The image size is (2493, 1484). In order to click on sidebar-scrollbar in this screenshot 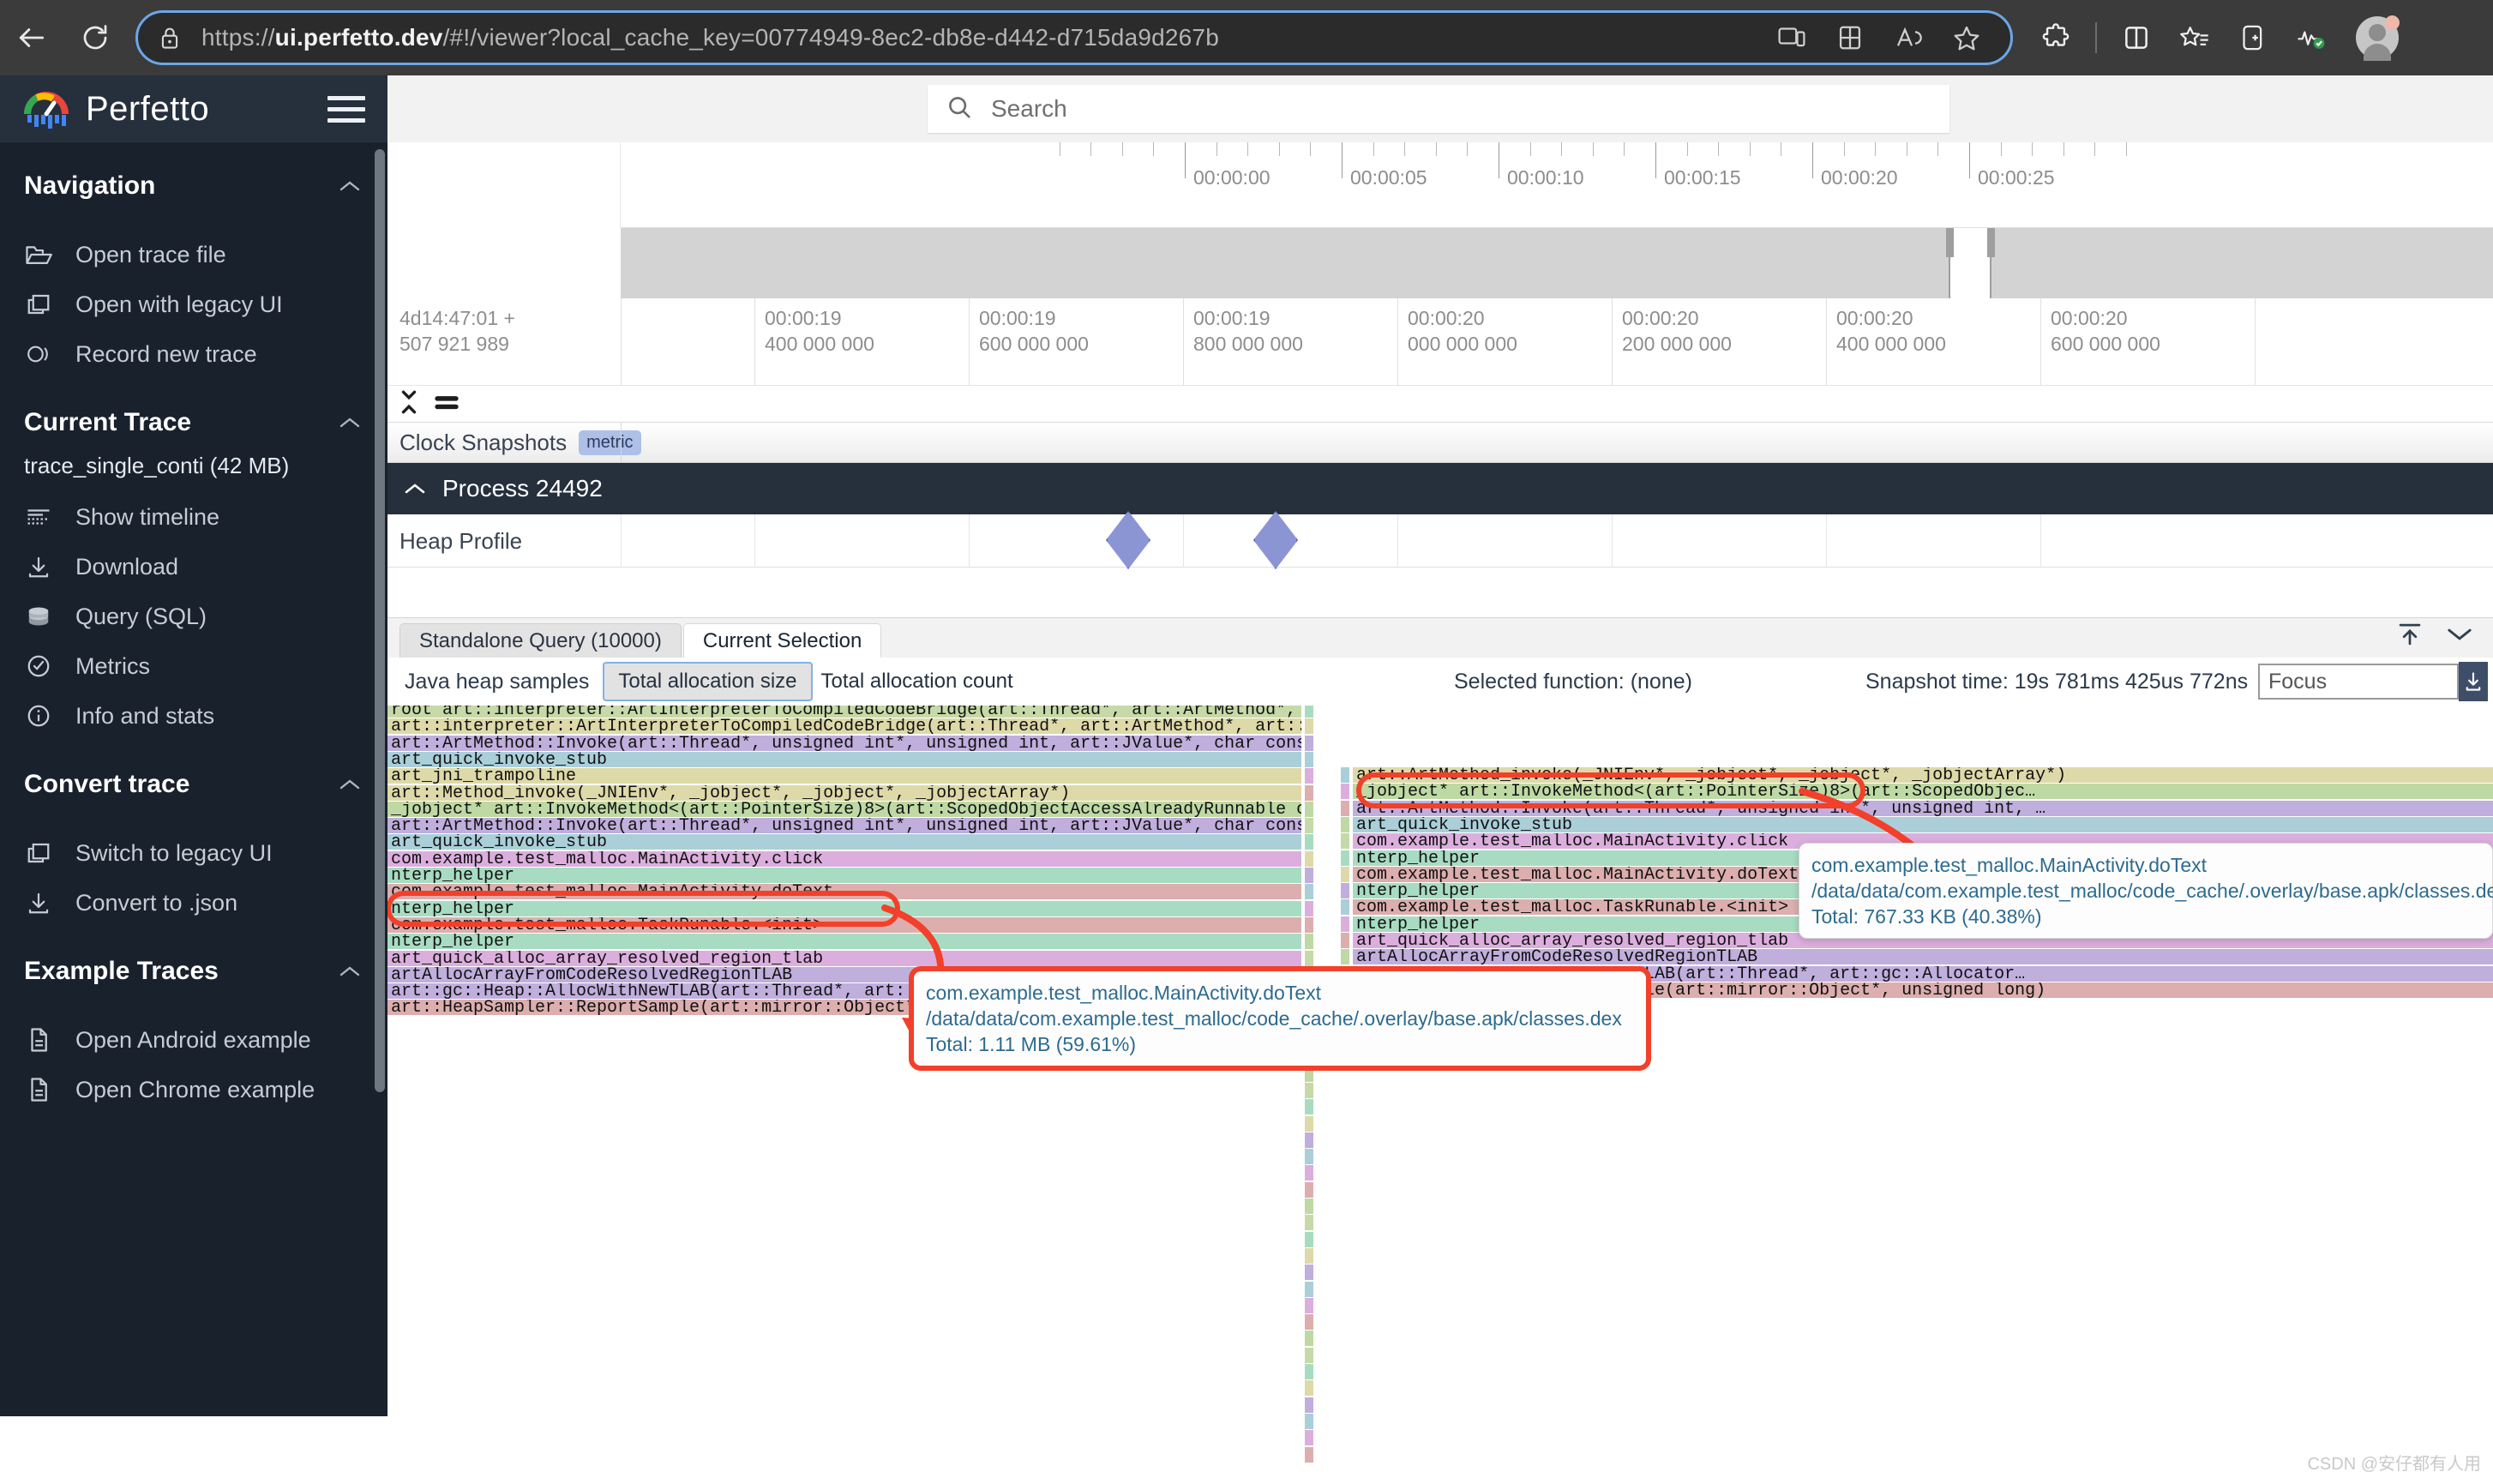, I will do `click(380, 620)`.